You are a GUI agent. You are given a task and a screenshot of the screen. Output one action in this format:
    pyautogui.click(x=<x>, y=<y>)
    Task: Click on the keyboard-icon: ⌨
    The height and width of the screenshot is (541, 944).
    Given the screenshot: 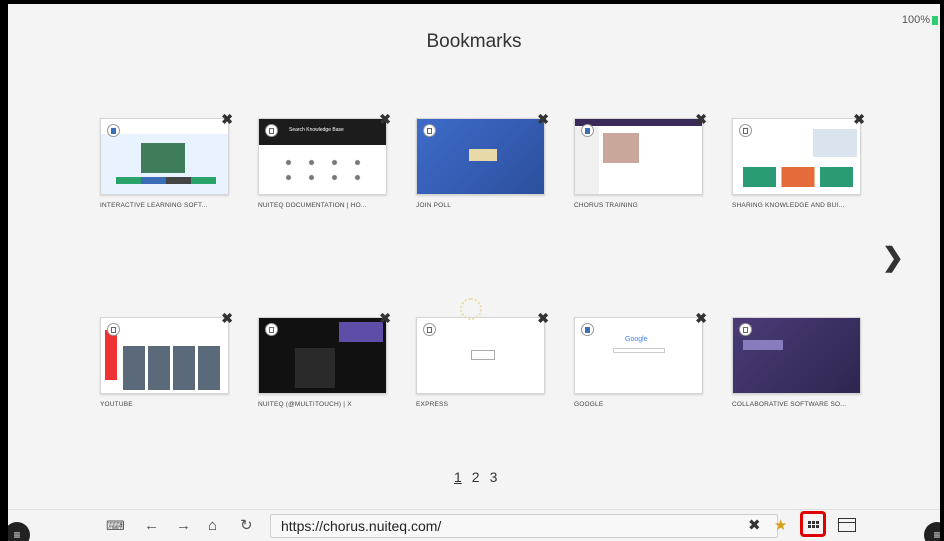 What is the action you would take?
    pyautogui.click(x=115, y=526)
    